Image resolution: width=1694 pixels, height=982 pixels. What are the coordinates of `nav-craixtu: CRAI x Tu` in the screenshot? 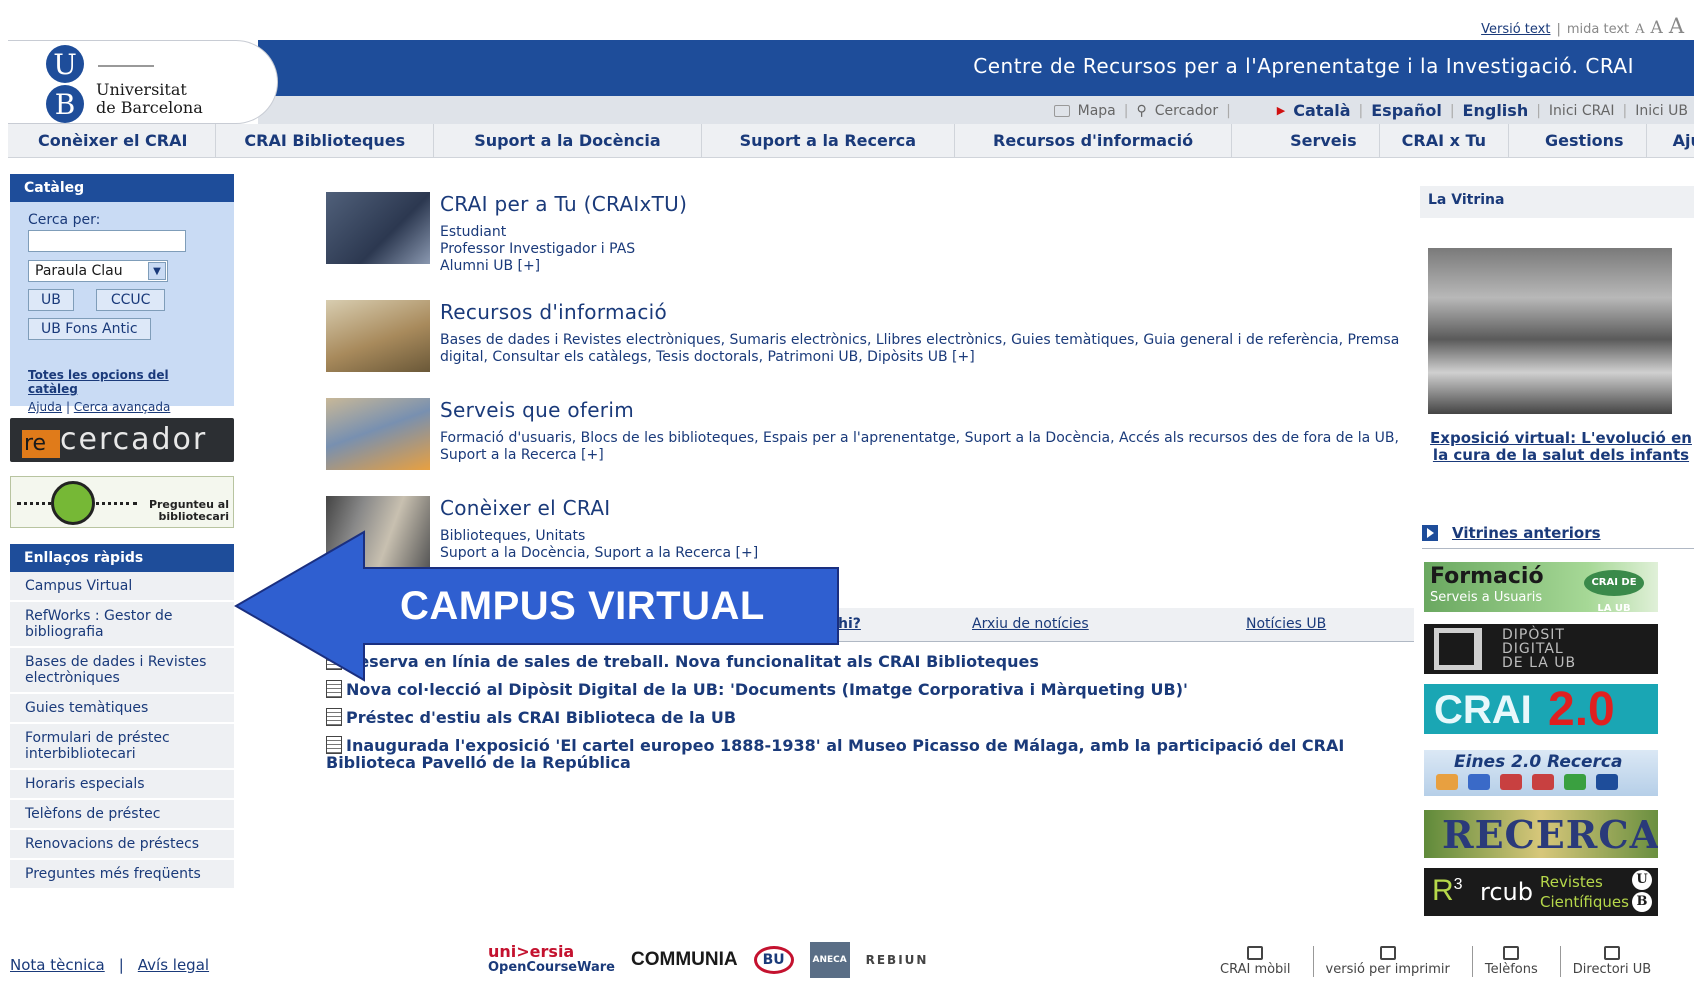 It's located at (1445, 140).